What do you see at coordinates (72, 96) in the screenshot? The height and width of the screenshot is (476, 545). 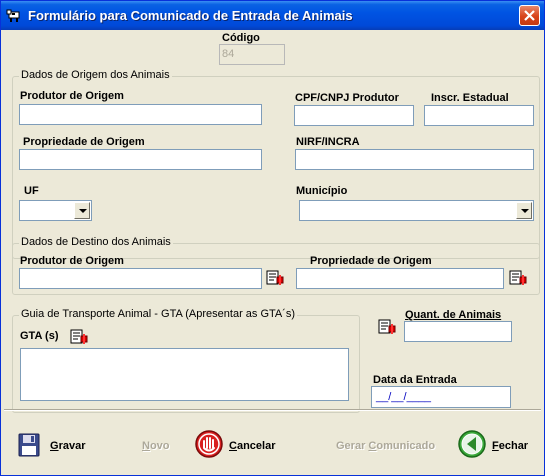 I see `origem-produtor-label: Produtor de Origem` at bounding box center [72, 96].